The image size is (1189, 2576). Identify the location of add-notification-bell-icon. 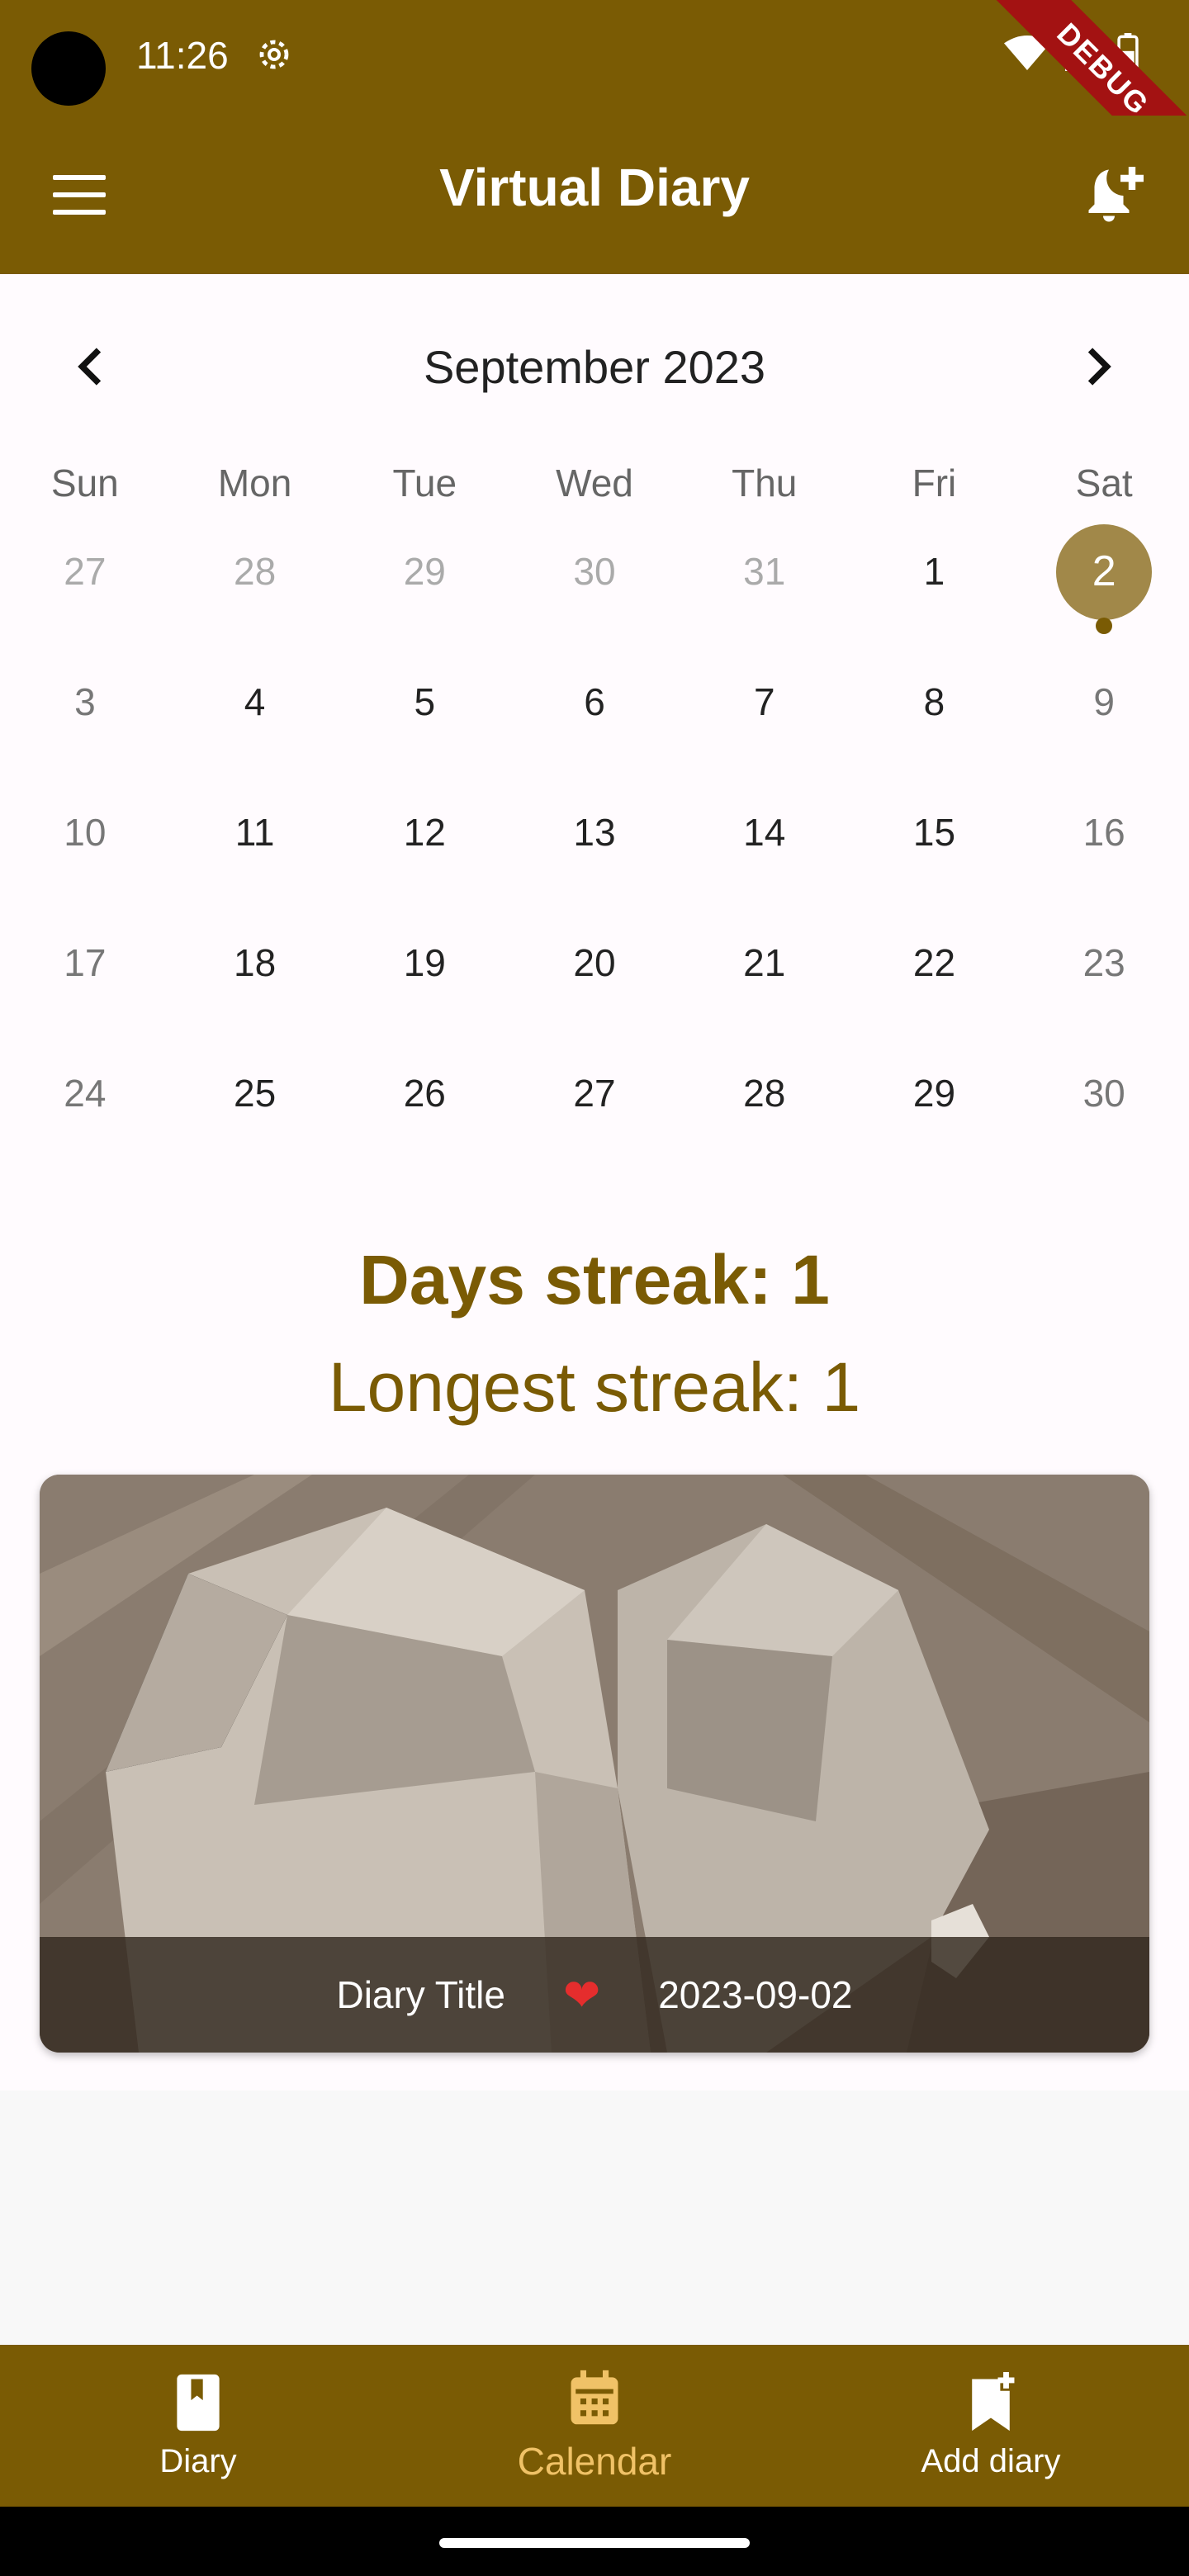
(1114, 195).